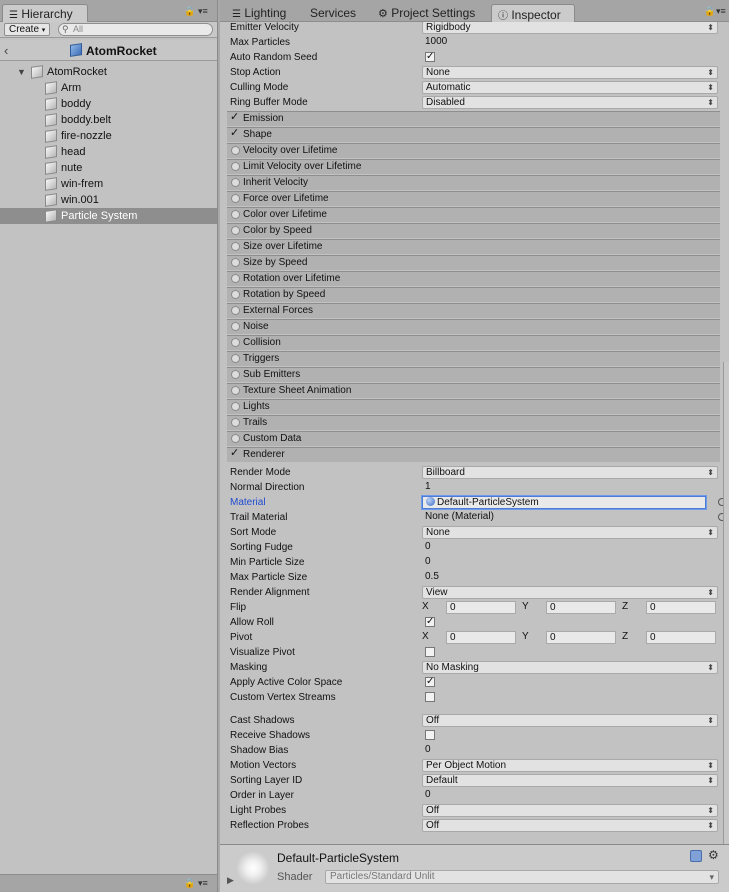  What do you see at coordinates (473, 182) in the screenshot?
I see `module-inherit-velocity: Inherit Velocity` at bounding box center [473, 182].